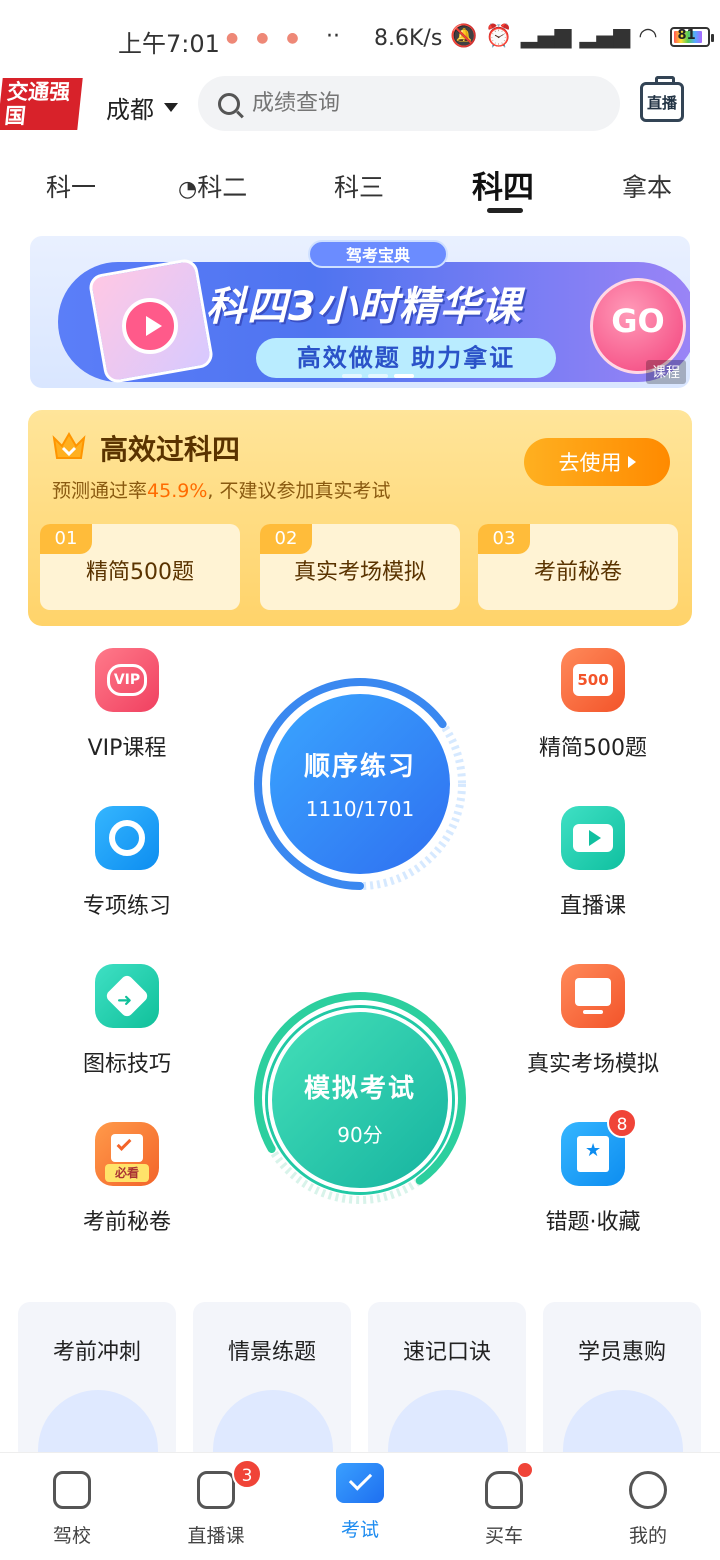 This screenshot has height=1560, width=720. What do you see at coordinates (360, 784) in the screenshot?
I see `sequential-practice-button: 顺序练习 1110/1701` at bounding box center [360, 784].